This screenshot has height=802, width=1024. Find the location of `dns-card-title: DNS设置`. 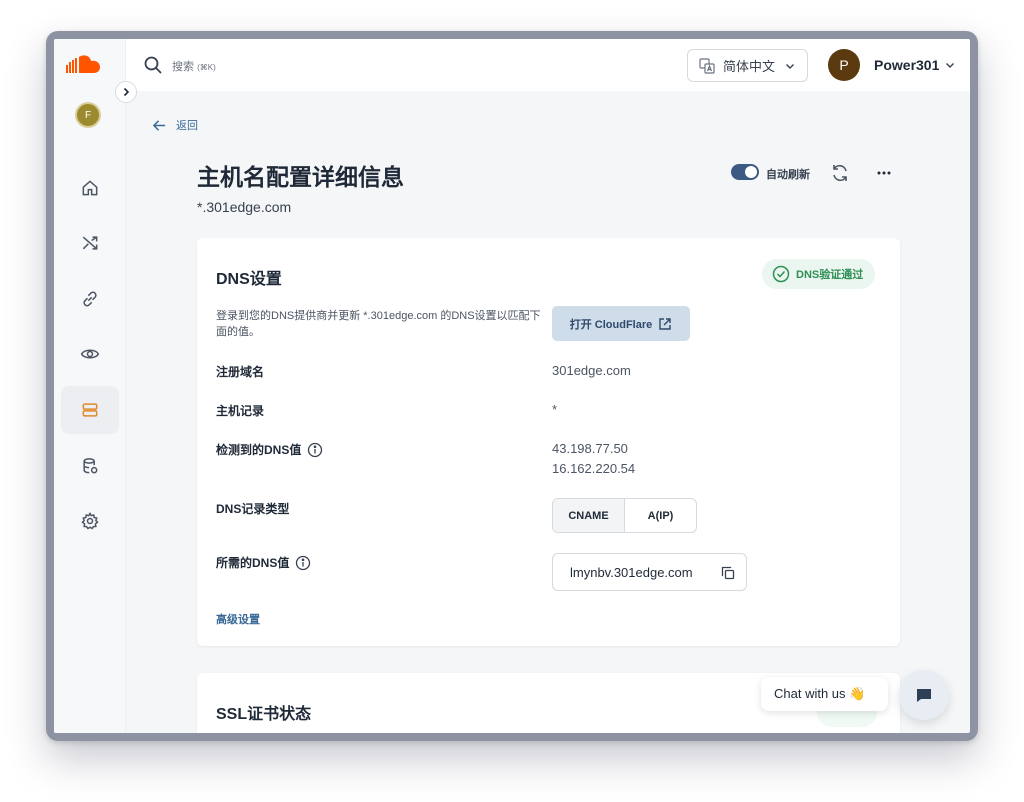

dns-card-title: DNS设置 is located at coordinates (249, 279).